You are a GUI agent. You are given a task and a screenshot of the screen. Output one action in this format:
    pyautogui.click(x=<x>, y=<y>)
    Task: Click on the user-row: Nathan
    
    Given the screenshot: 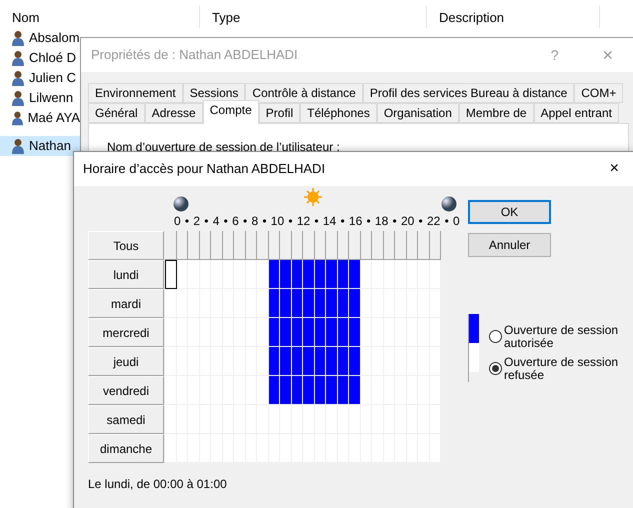 What is the action you would take?
    pyautogui.click(x=40, y=146)
    